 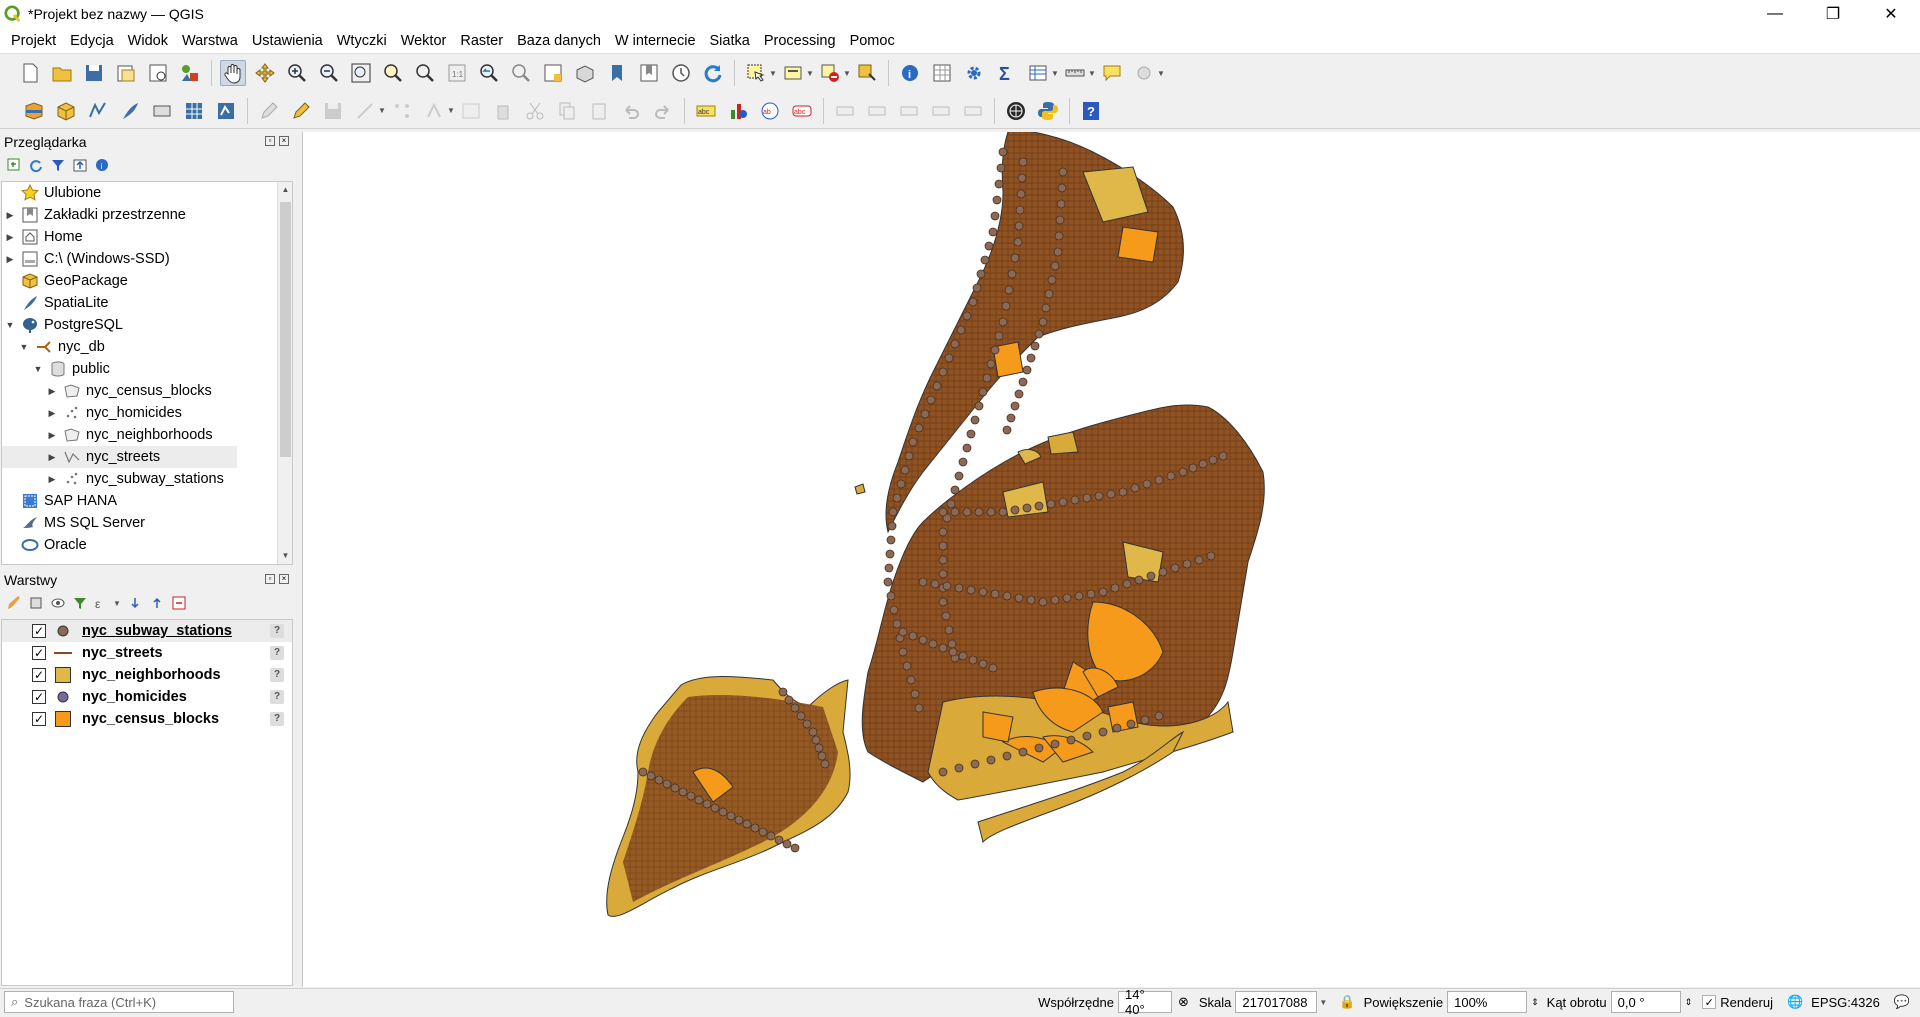 What do you see at coordinates (585, 73) in the screenshot?
I see `new-3d-view-button` at bounding box center [585, 73].